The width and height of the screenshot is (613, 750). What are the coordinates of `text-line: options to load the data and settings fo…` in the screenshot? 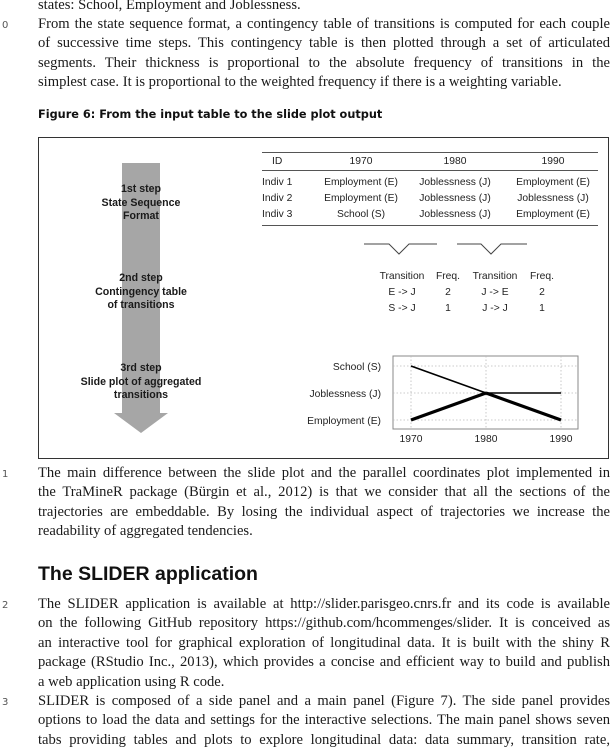 It's located at (324, 720).